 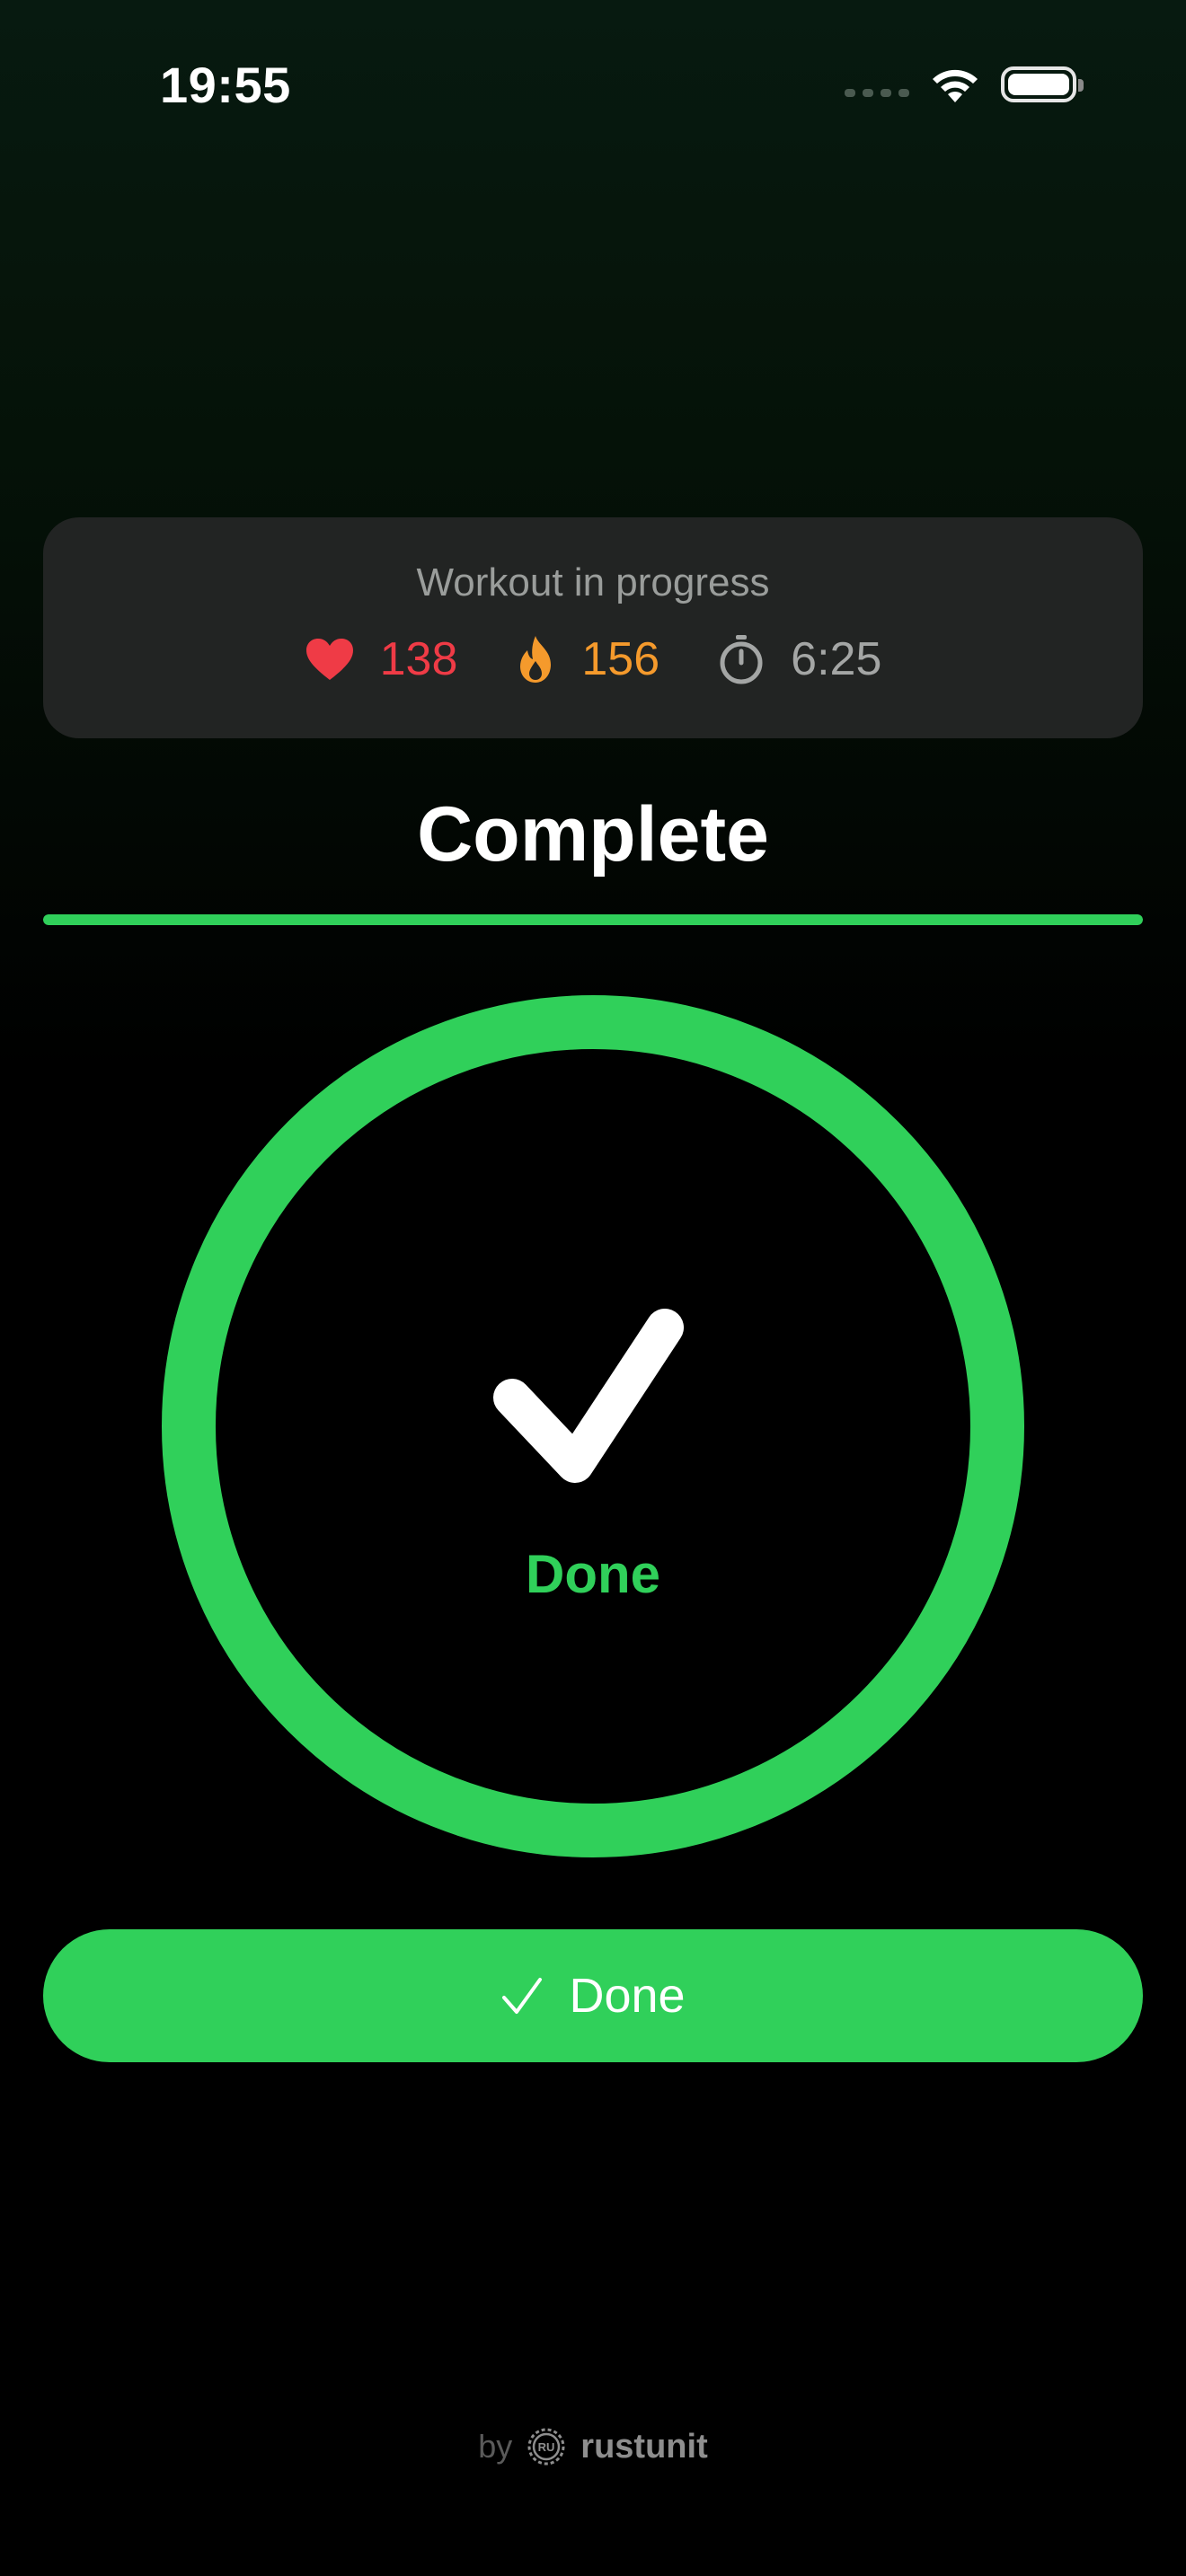 What do you see at coordinates (495, 2446) in the screenshot?
I see `footer-by-text: by` at bounding box center [495, 2446].